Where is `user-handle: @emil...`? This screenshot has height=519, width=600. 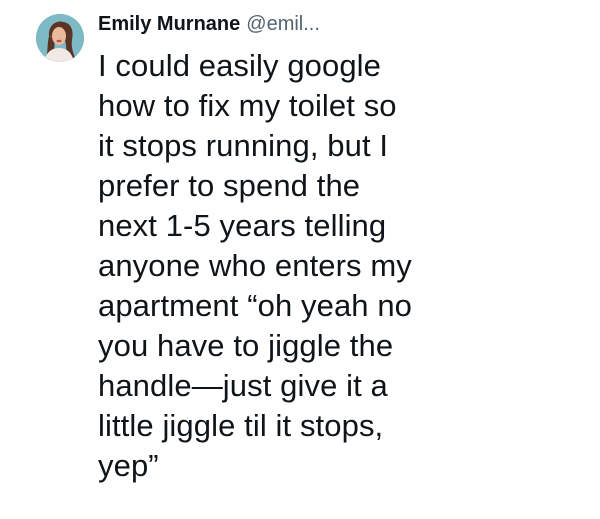
user-handle: @emil... is located at coordinates (283, 24).